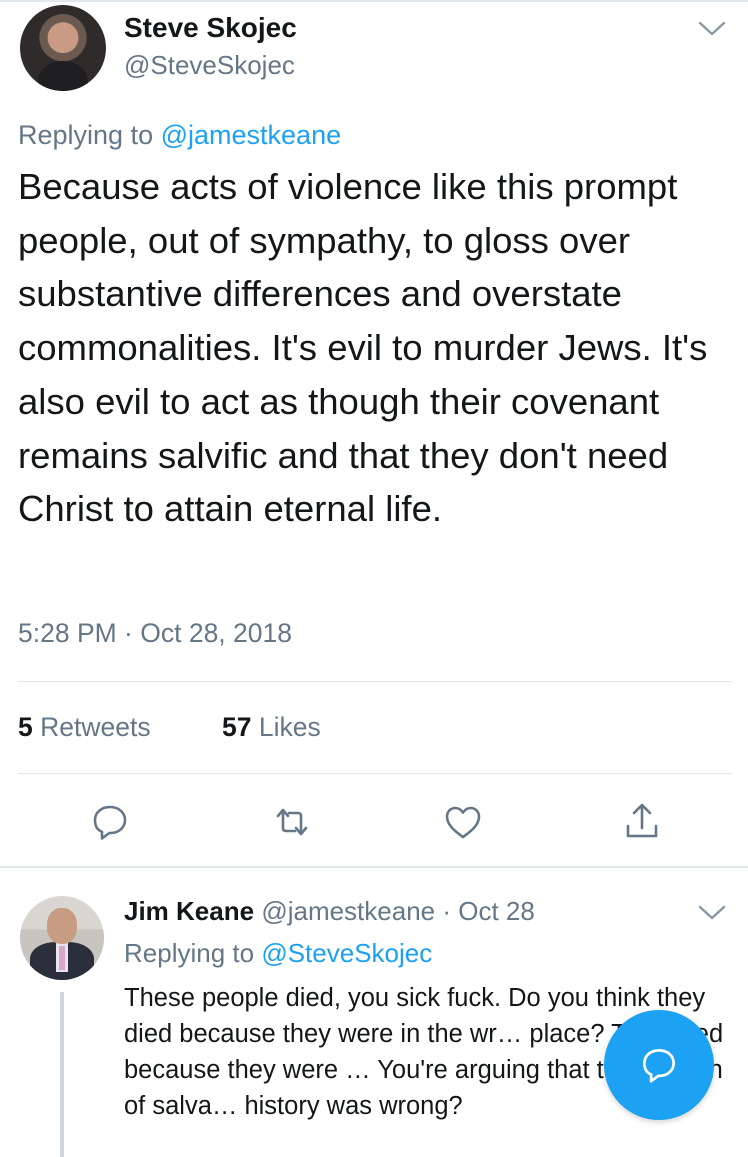 This screenshot has width=748, height=1157. What do you see at coordinates (496, 911) in the screenshot?
I see `reply-date: Oct 28` at bounding box center [496, 911].